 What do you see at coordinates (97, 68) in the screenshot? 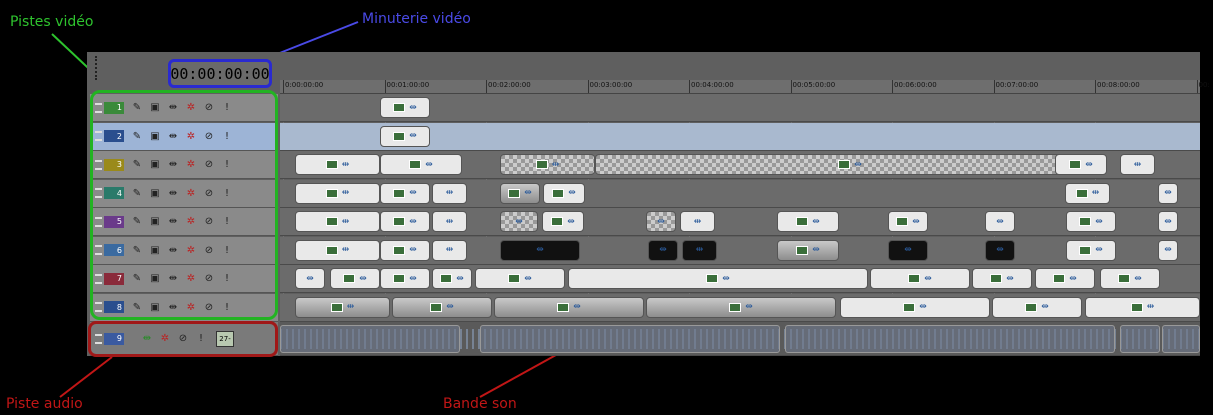
I see `toolbar-grip` at bounding box center [97, 68].